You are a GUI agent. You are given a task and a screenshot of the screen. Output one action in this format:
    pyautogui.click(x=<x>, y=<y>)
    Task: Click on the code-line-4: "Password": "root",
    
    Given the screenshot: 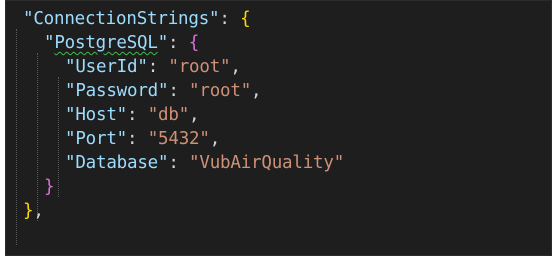 What is the action you would take?
    pyautogui.click(x=163, y=91)
    